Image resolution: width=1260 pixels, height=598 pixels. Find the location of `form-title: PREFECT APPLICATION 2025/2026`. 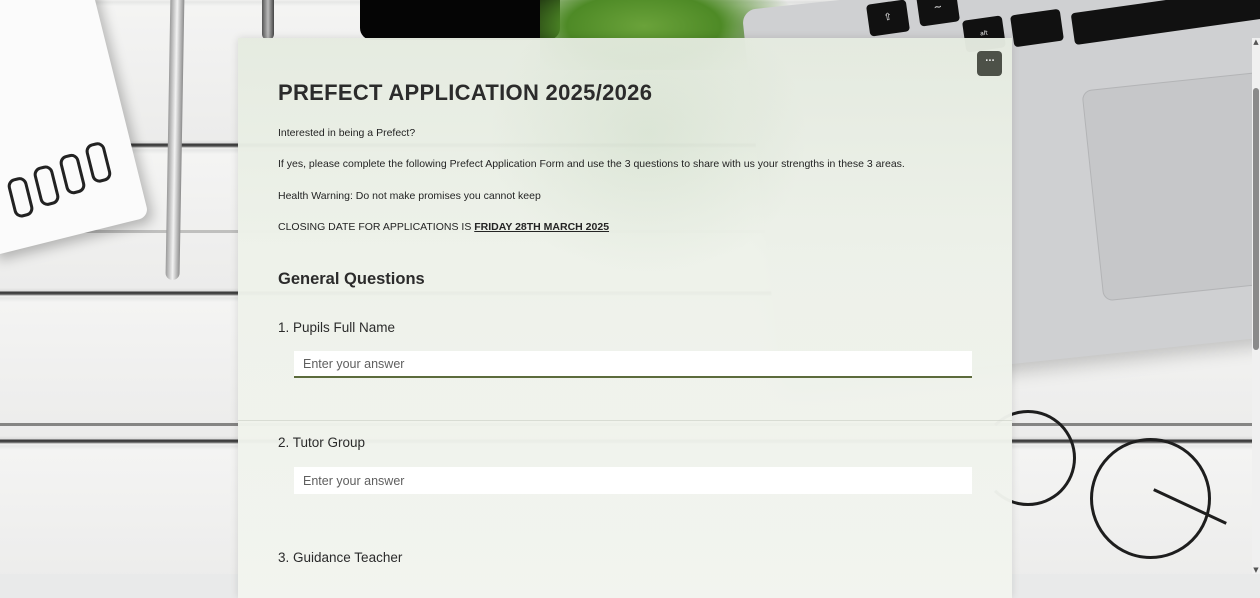

form-title: PREFECT APPLICATION 2025/2026 is located at coordinates (465, 92).